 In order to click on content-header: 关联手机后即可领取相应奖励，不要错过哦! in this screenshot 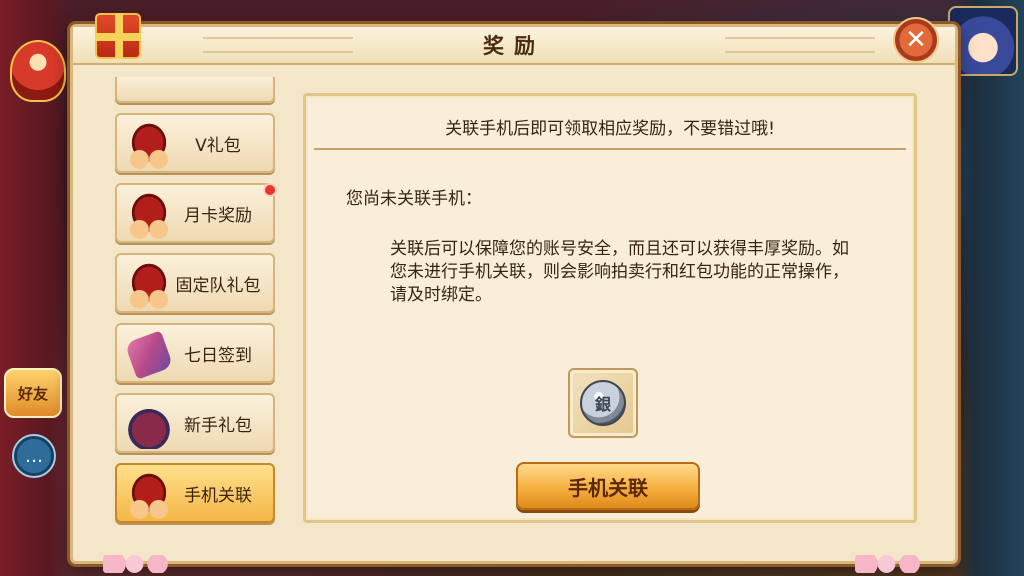, I will do `click(610, 127)`.